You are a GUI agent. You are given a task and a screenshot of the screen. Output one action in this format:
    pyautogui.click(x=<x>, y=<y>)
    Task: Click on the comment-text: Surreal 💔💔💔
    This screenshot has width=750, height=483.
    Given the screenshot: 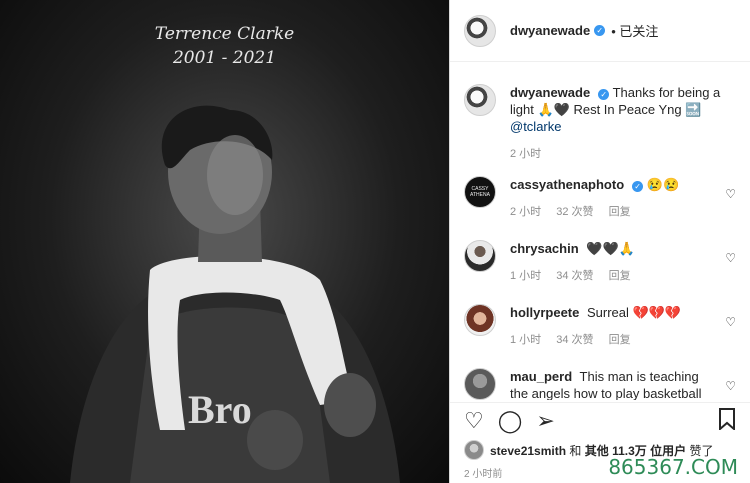 What is the action you would take?
    pyautogui.click(x=634, y=312)
    